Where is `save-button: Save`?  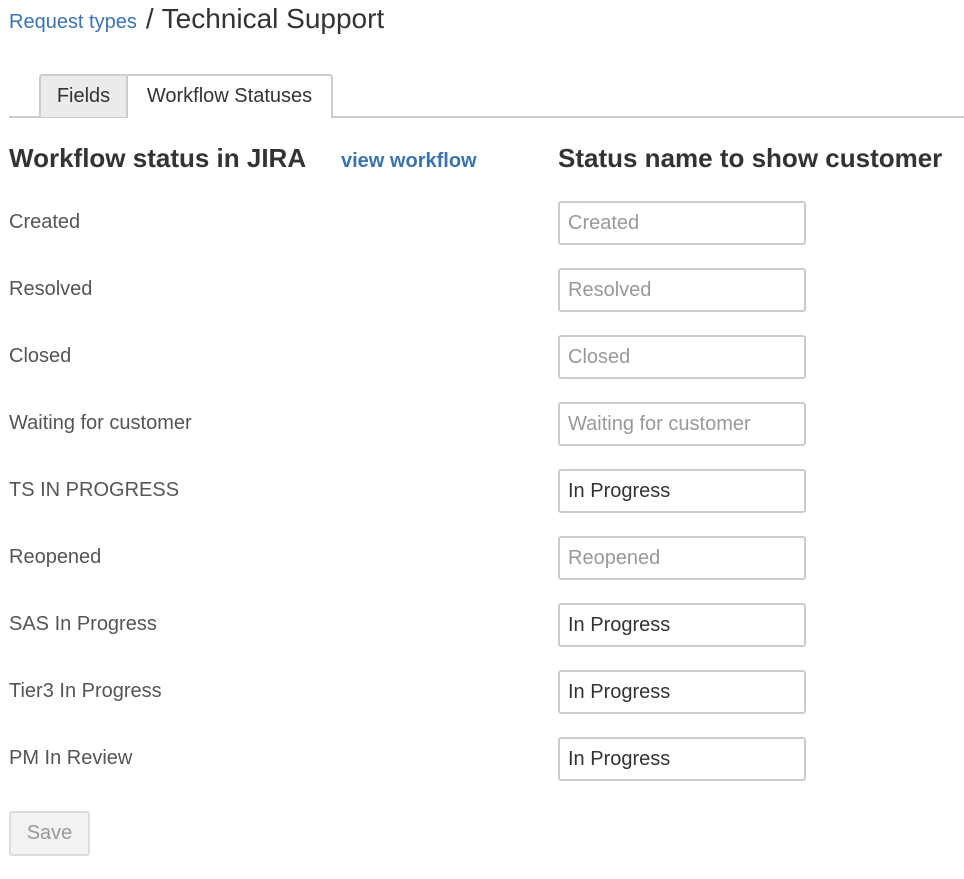 save-button: Save is located at coordinates (49, 833).